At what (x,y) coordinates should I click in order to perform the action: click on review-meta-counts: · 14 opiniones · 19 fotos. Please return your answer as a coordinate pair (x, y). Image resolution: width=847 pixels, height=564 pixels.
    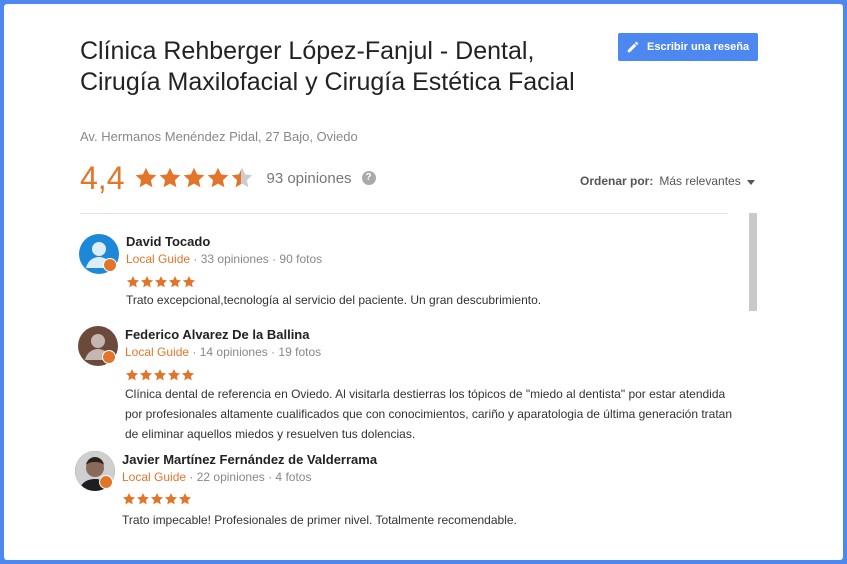
    Looking at the image, I should click on (255, 352).